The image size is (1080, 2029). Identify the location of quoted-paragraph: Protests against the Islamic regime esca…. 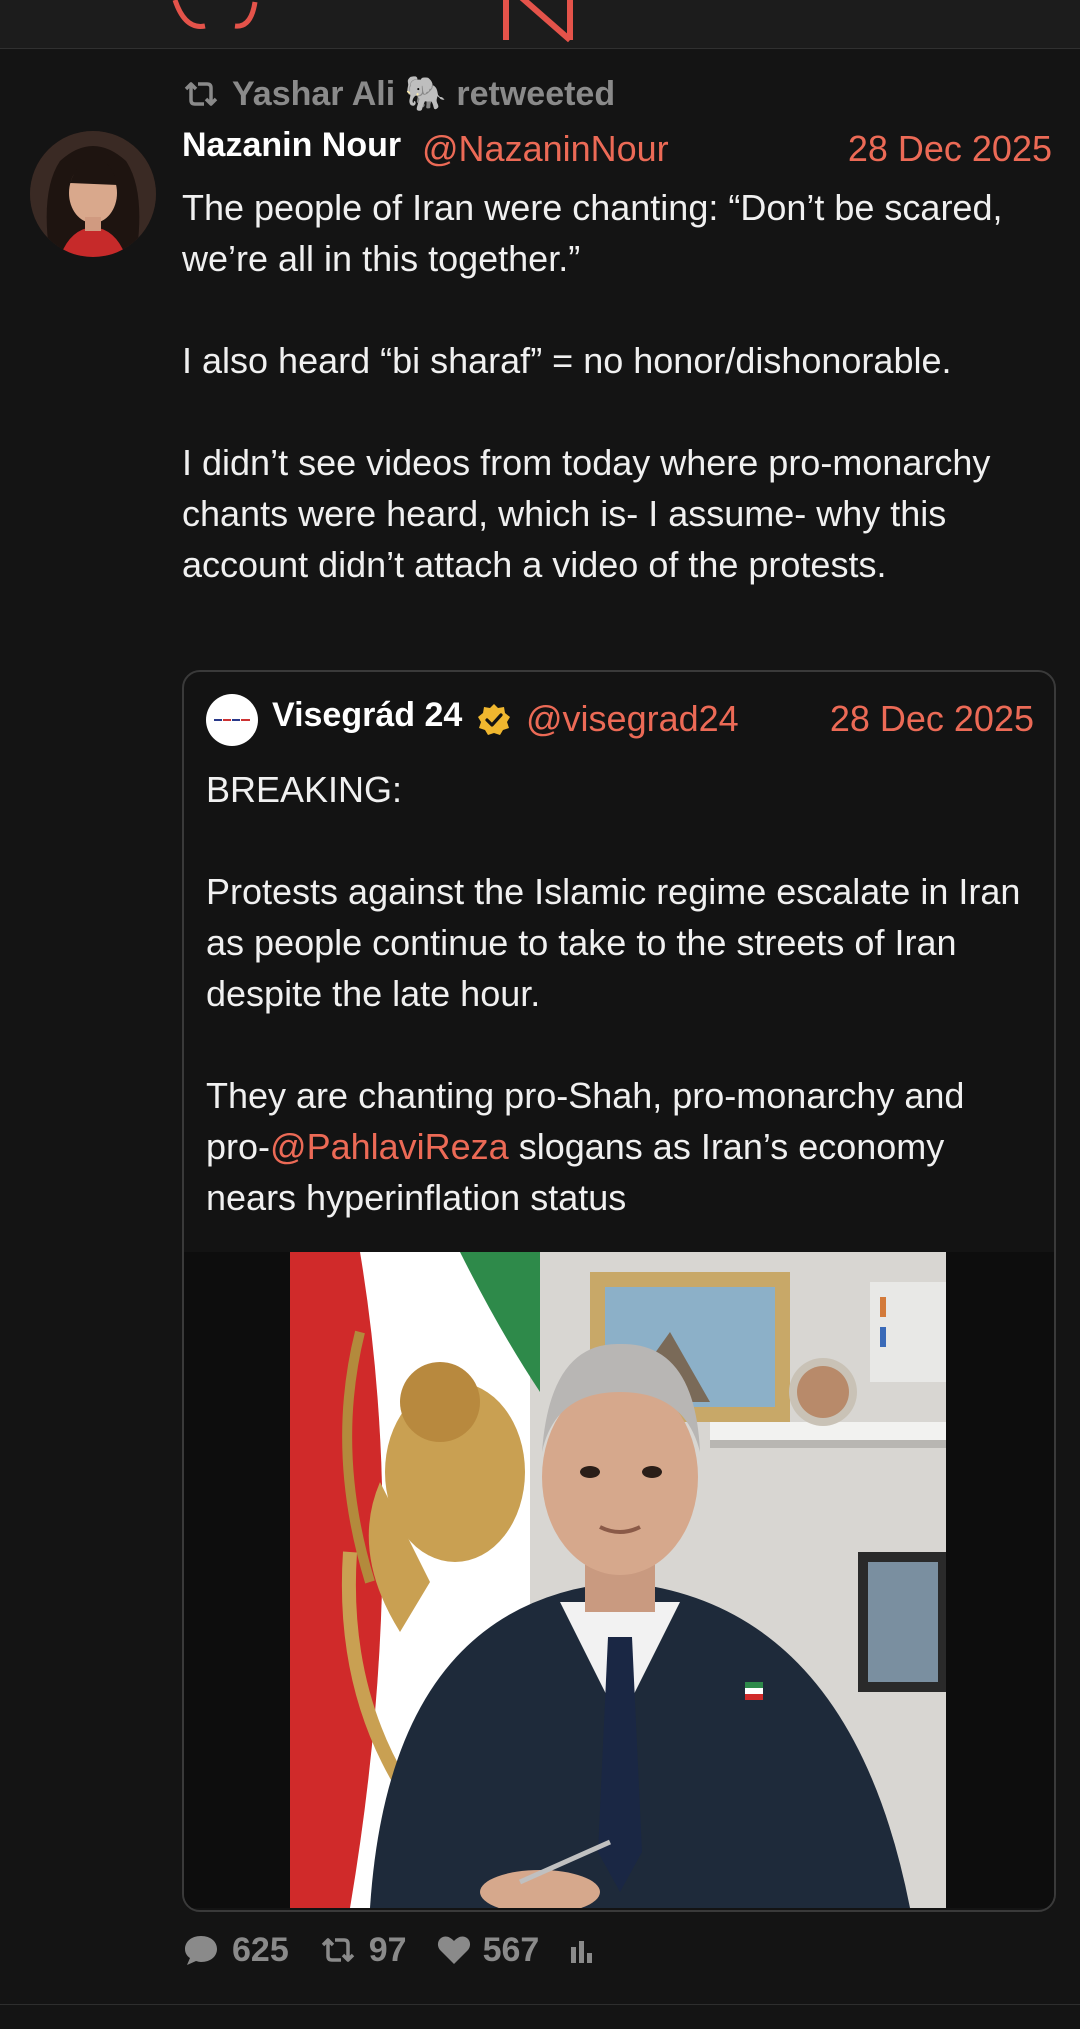
(613, 942).